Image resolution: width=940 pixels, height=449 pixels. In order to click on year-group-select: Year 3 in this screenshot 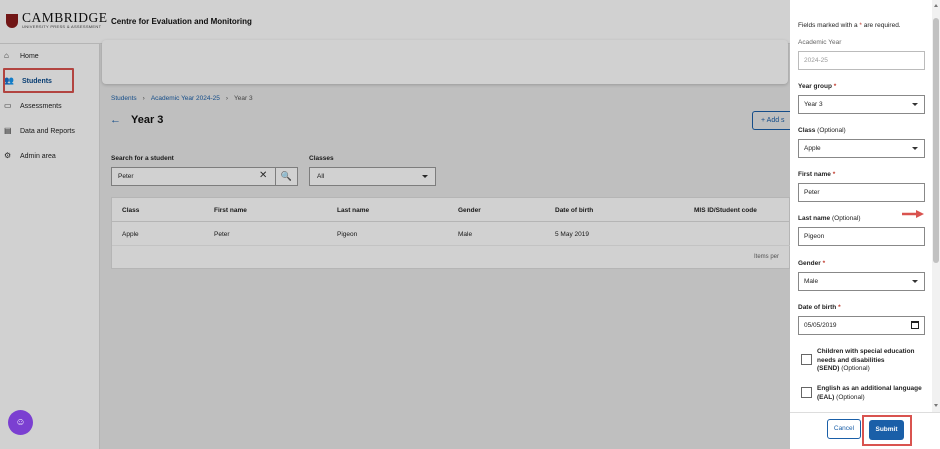, I will do `click(861, 104)`.